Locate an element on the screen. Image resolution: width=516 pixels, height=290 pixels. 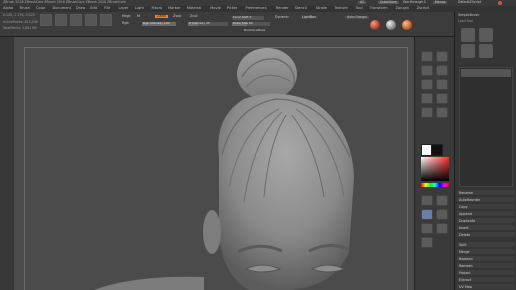
coordinates-readout: 0.149,-1.176,-0.420 is located at coordinates (19, 15).